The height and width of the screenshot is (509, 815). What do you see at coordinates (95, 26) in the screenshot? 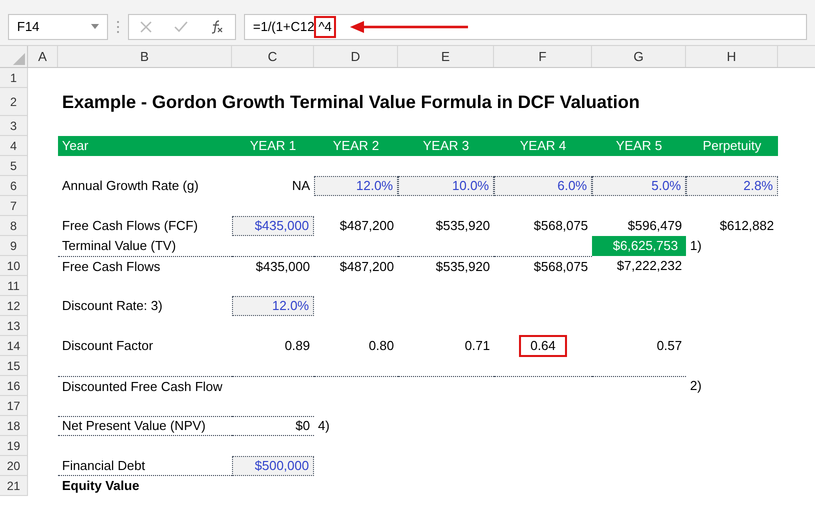
I see `dropdown-caret-icon` at bounding box center [95, 26].